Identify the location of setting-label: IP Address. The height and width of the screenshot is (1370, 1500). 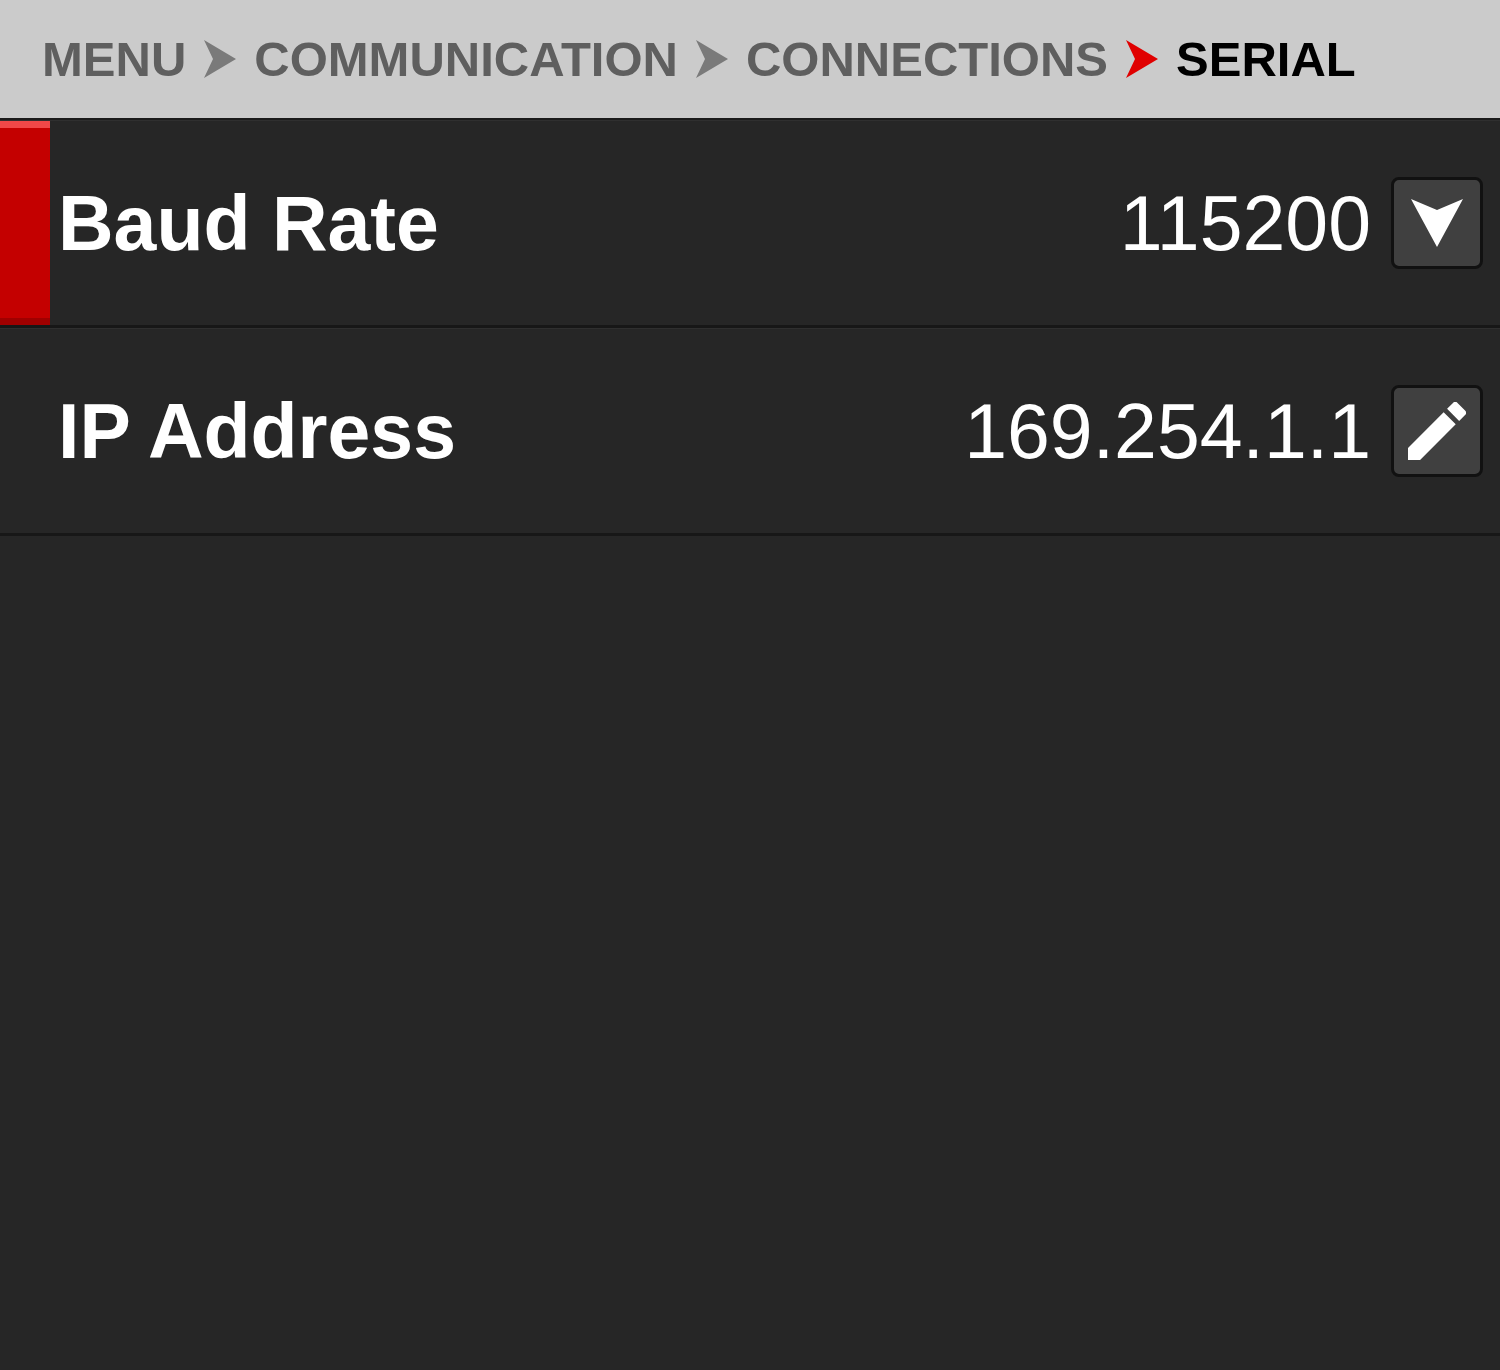
(257, 431).